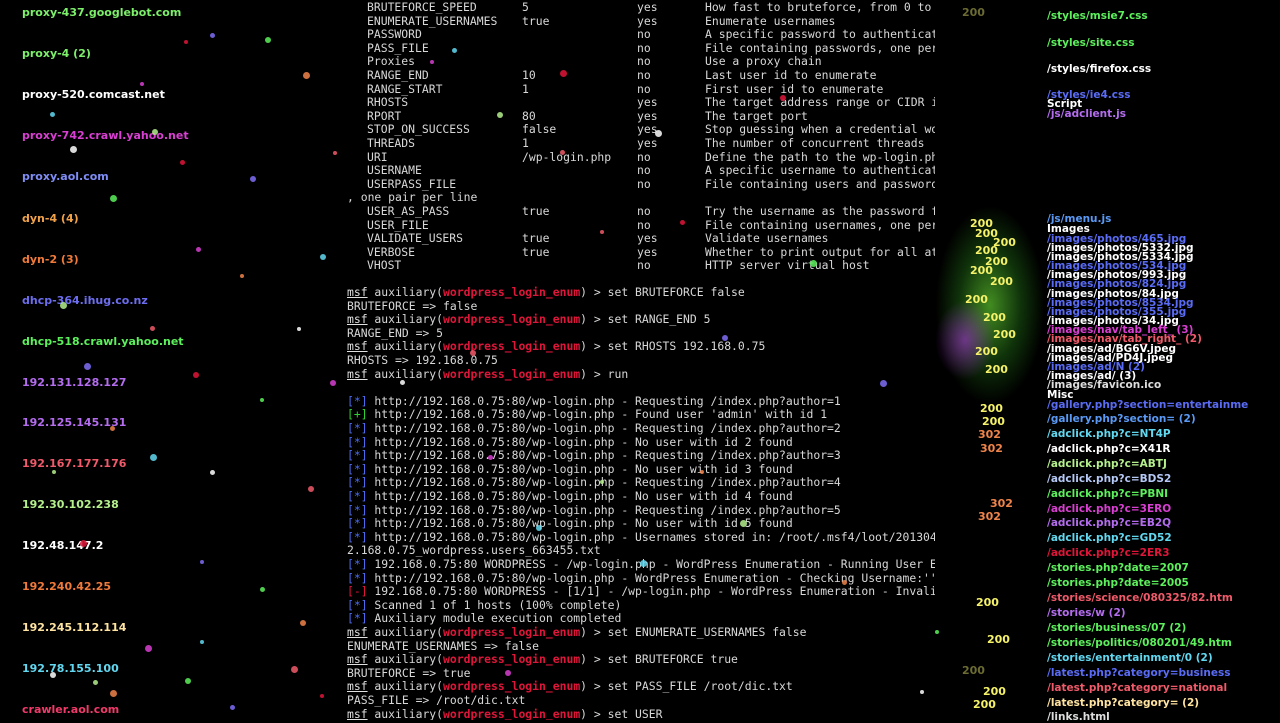 The image size is (1280, 723). Describe the element at coordinates (50, 218) in the screenshot. I see `host-label: dyn-4 (4)` at that location.